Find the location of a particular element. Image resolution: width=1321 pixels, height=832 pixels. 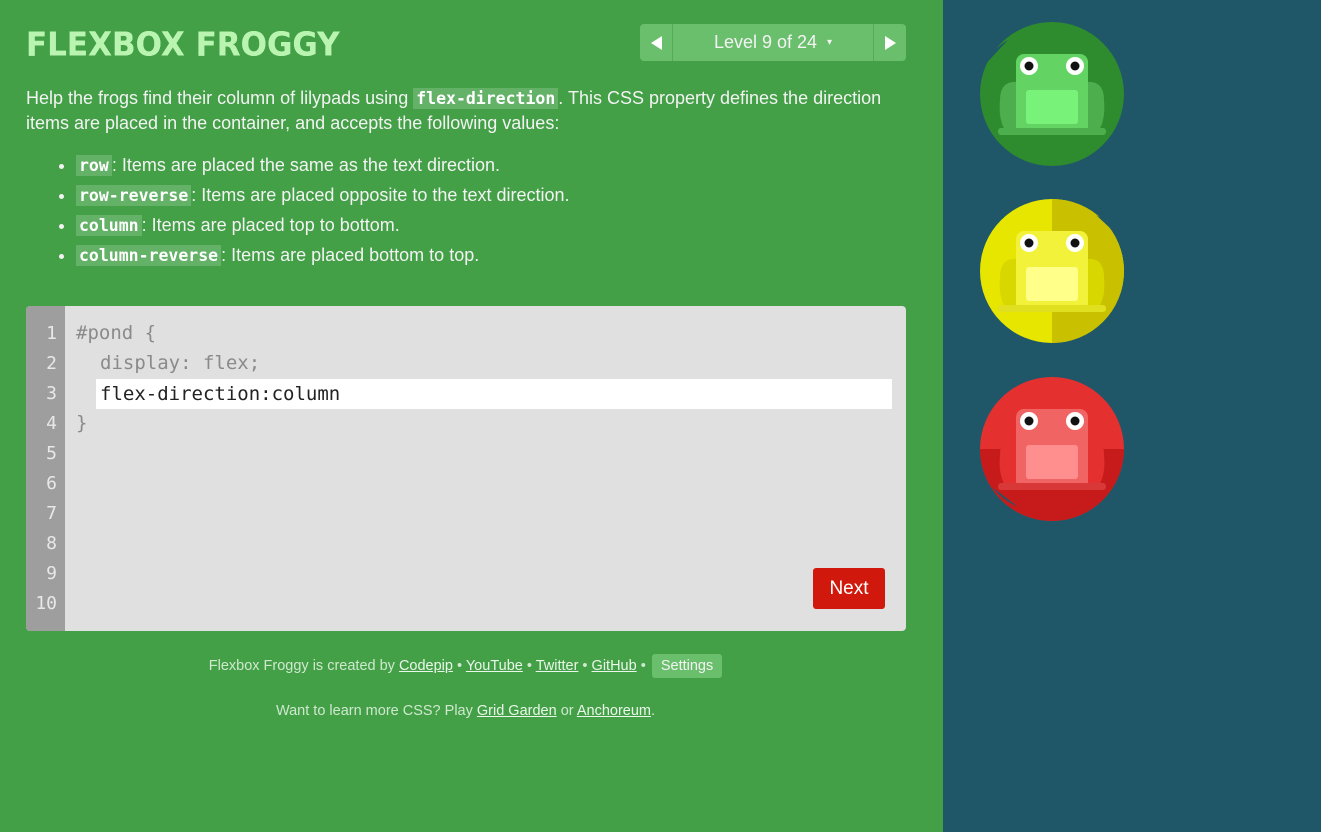

value-code: row-reverse is located at coordinates (134, 195).